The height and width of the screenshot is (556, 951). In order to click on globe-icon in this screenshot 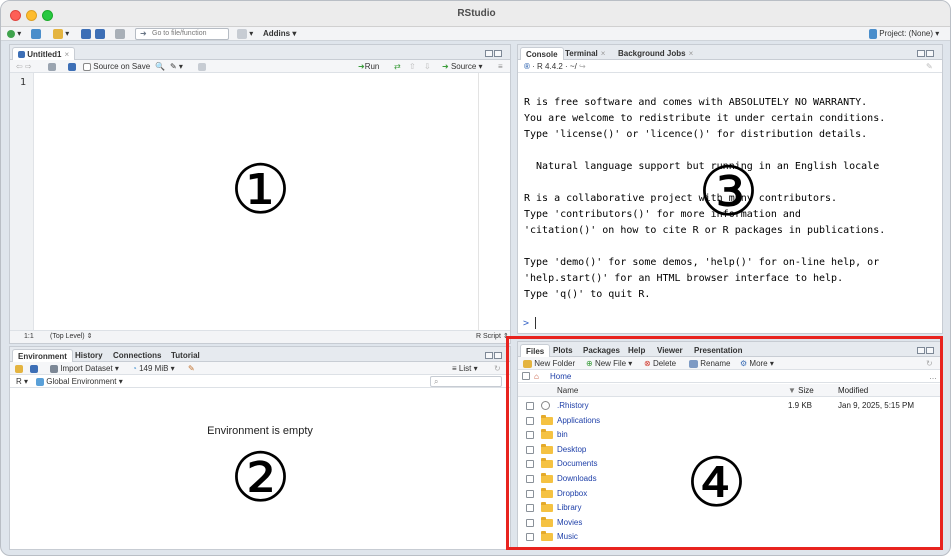, I will do `click(40, 381)`.